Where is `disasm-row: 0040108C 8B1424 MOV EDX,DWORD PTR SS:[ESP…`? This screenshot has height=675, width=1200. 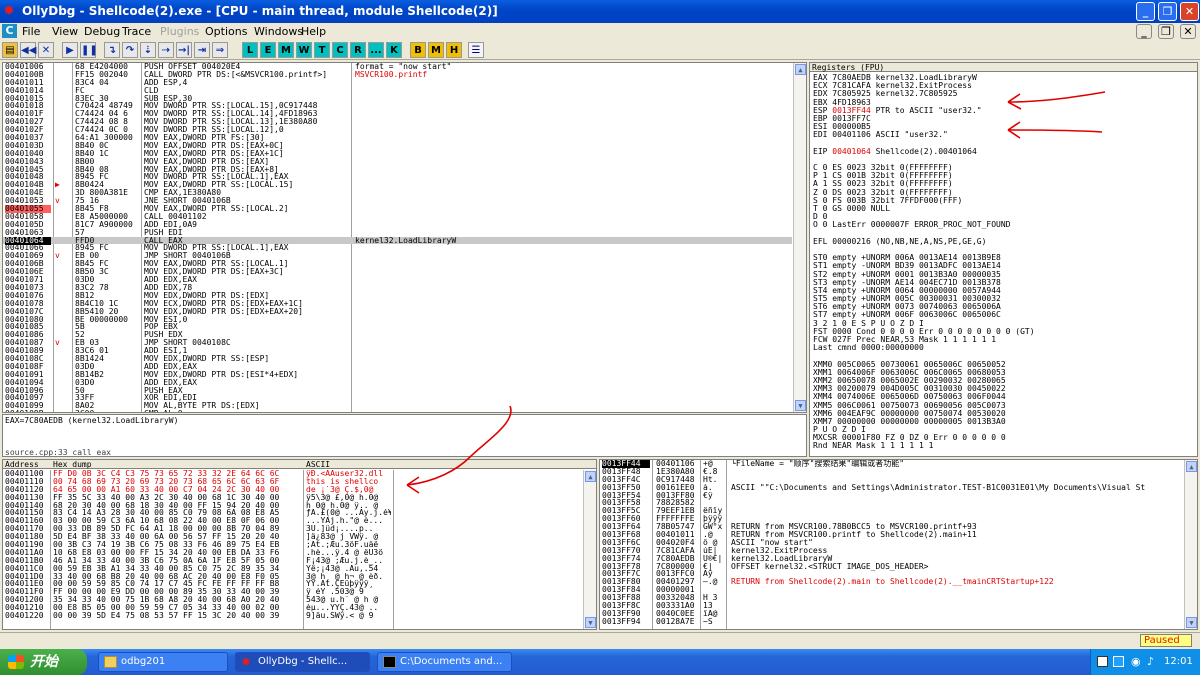 disasm-row: 0040108C 8B1424 MOV EDX,DWORD PTR SS:[ESP… is located at coordinates (397, 359).